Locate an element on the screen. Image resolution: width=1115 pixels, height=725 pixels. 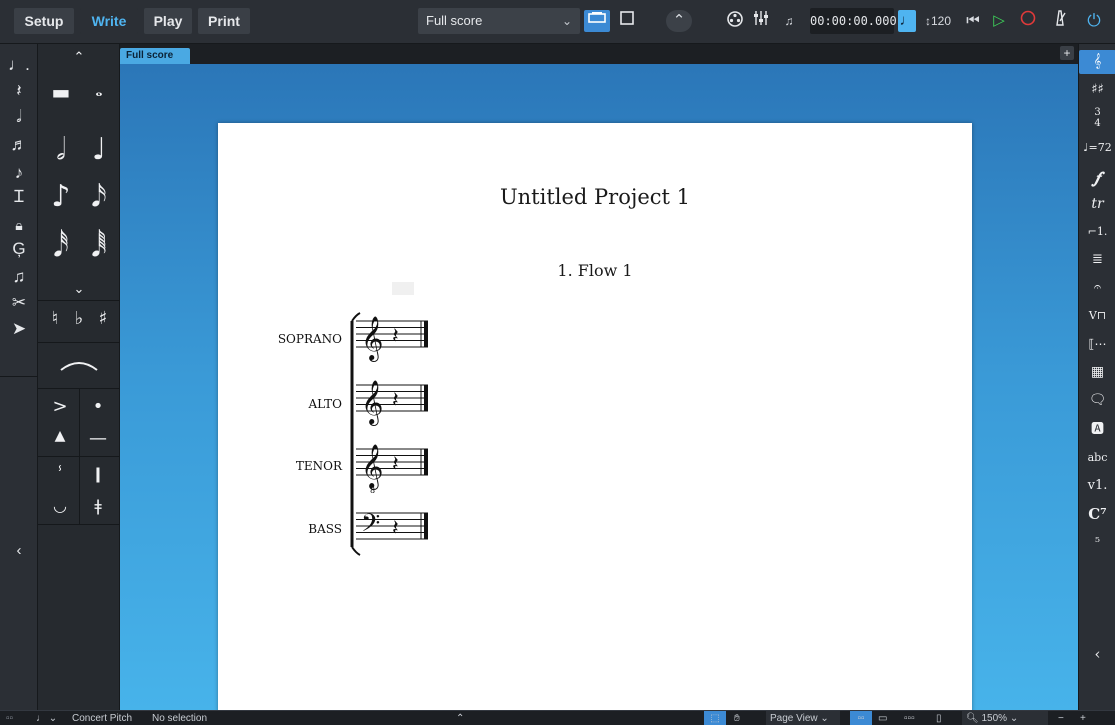
tenuto-icon: — is located at coordinates (98, 438).